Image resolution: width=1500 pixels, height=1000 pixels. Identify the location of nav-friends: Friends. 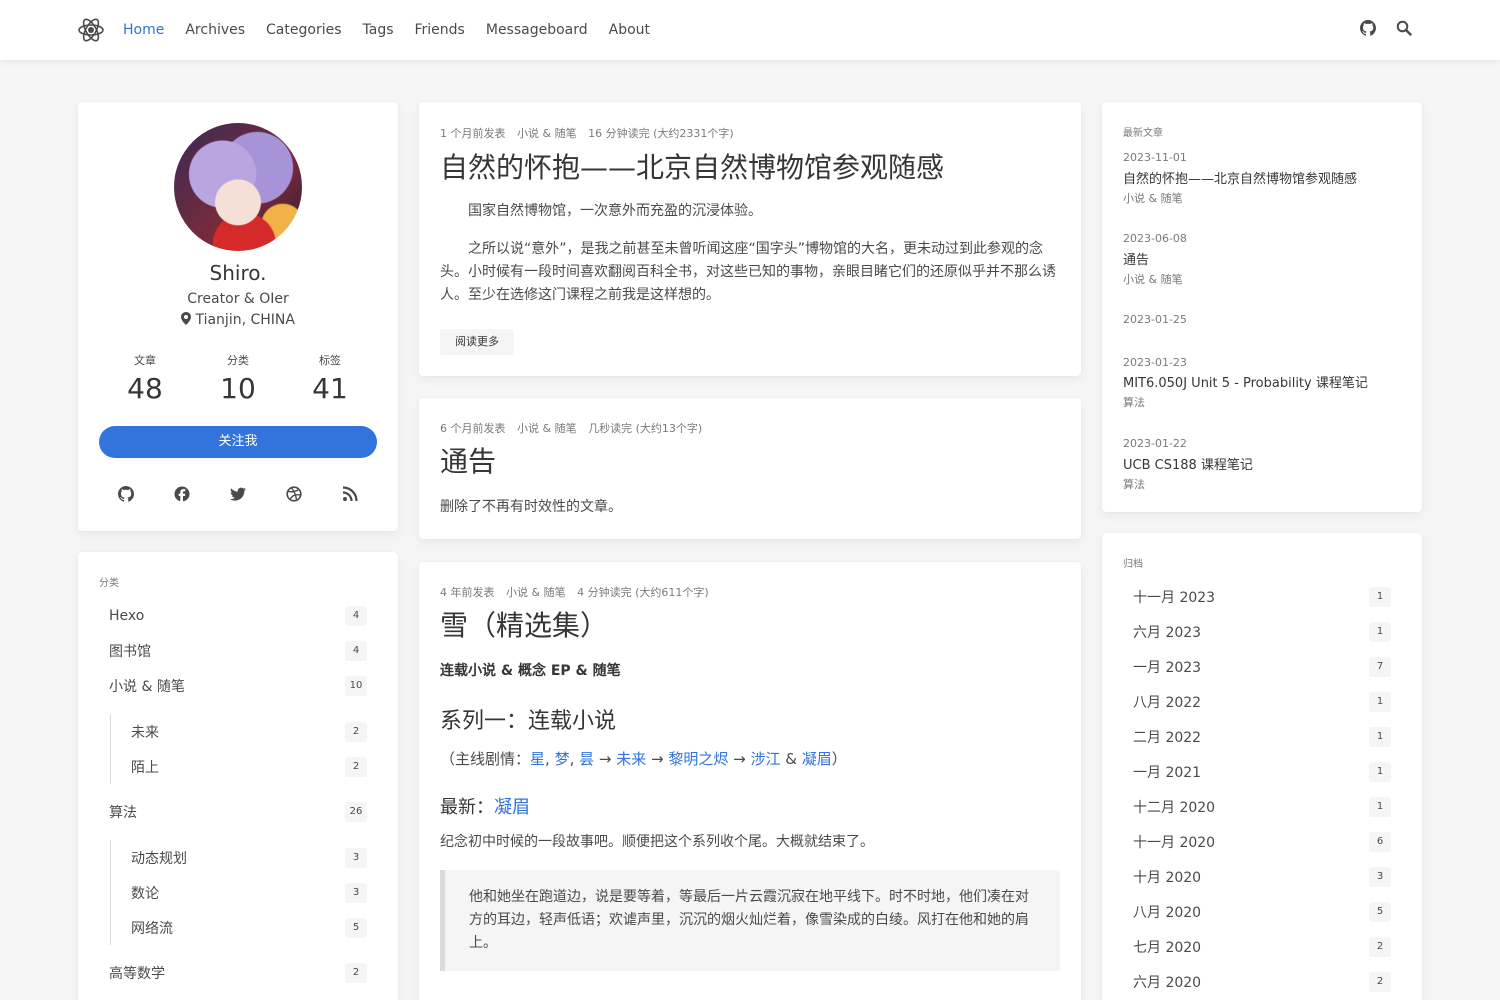
(440, 30).